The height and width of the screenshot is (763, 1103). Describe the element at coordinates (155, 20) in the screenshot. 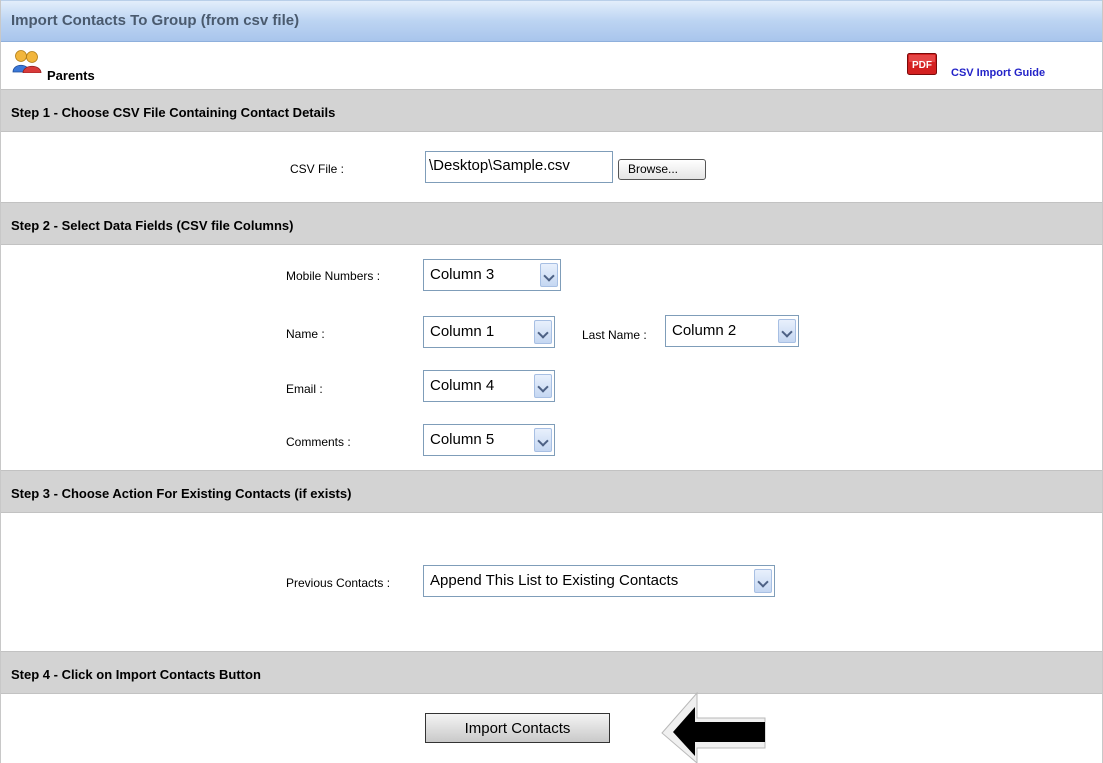

I see `window-title: Import Contacts To Group (from csv file)` at that location.